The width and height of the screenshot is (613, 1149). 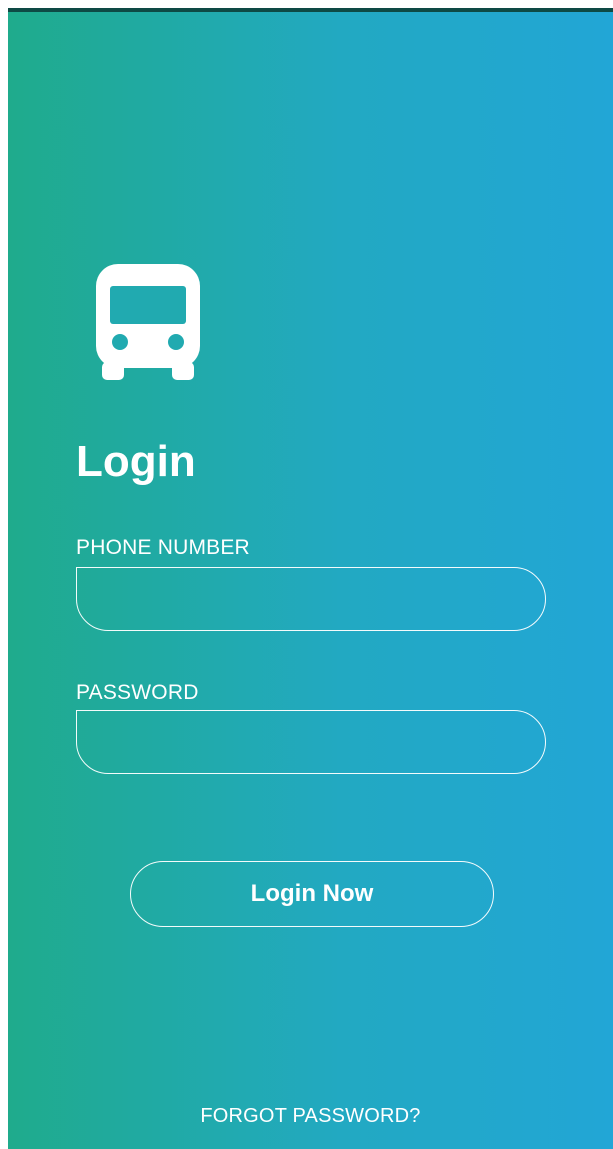 I want to click on forgot-password-link: FORGOT PASSWORD?, so click(x=310, y=1116).